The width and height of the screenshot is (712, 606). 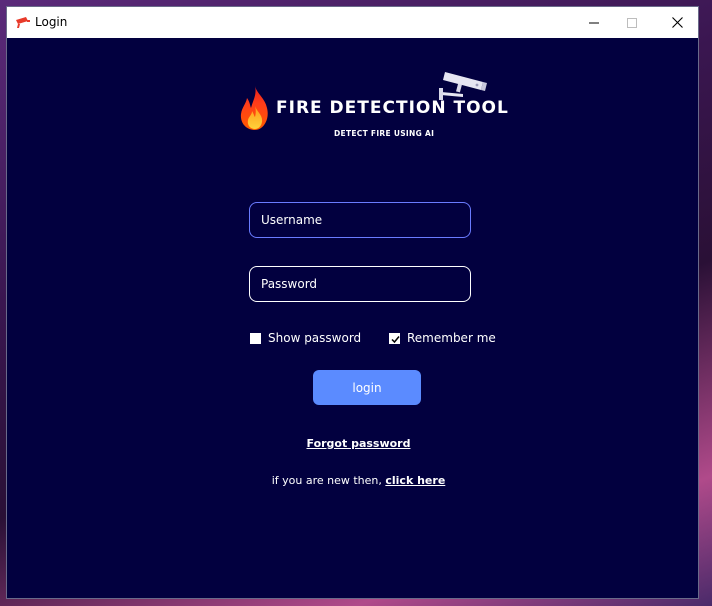 I want to click on maximize-icon, so click(x=632, y=22).